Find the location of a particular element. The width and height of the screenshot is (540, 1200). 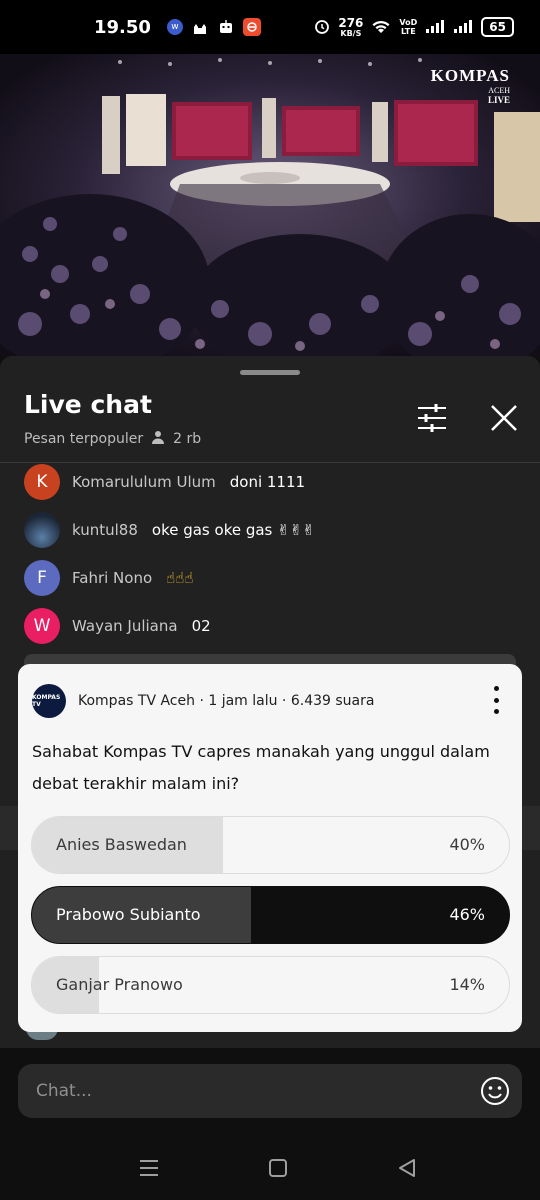

poll-option: Ganjar Pranowo 14% is located at coordinates (270, 985).